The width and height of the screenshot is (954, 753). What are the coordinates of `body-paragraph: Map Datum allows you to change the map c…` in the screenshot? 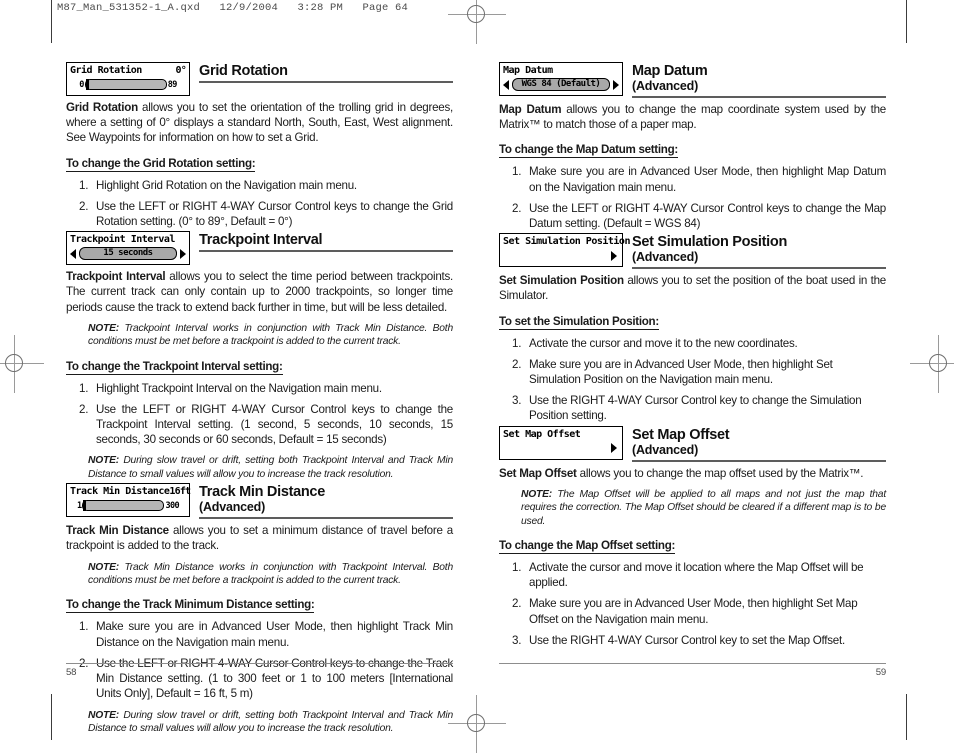 It's located at (692, 117).